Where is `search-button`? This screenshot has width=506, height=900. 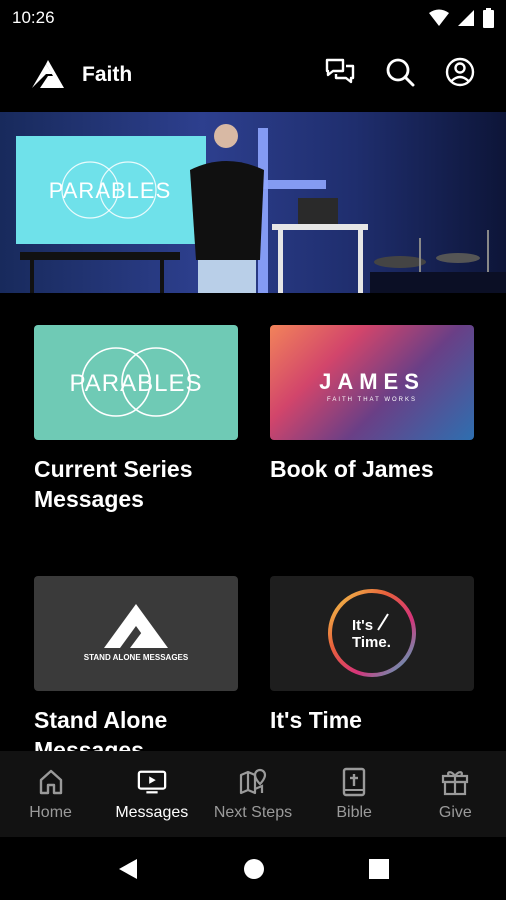 search-button is located at coordinates (400, 72).